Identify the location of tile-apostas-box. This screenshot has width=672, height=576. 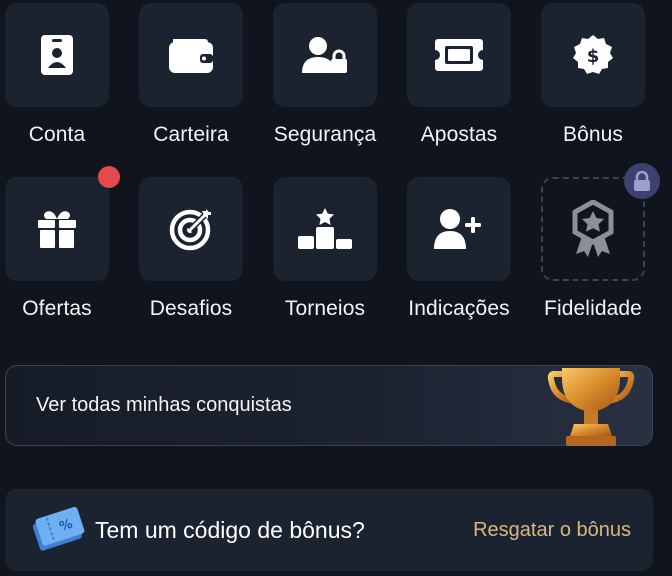
(459, 55).